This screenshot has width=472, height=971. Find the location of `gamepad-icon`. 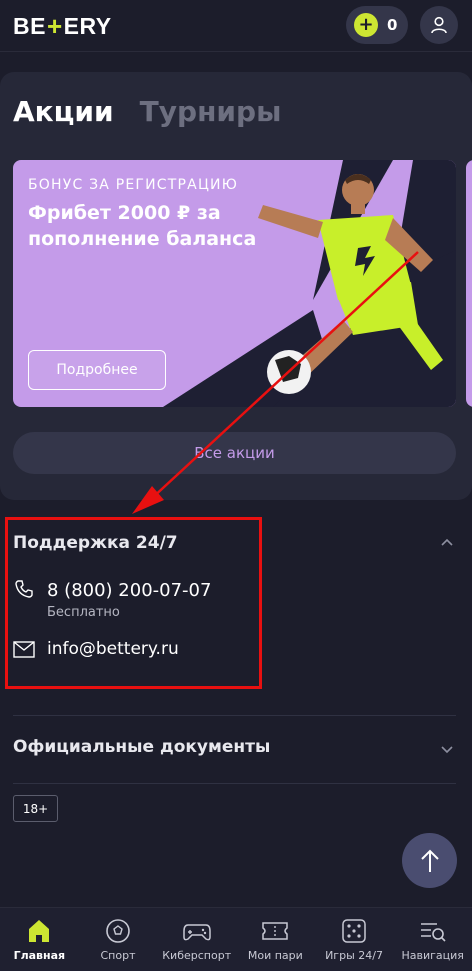

gamepad-icon is located at coordinates (196, 932).